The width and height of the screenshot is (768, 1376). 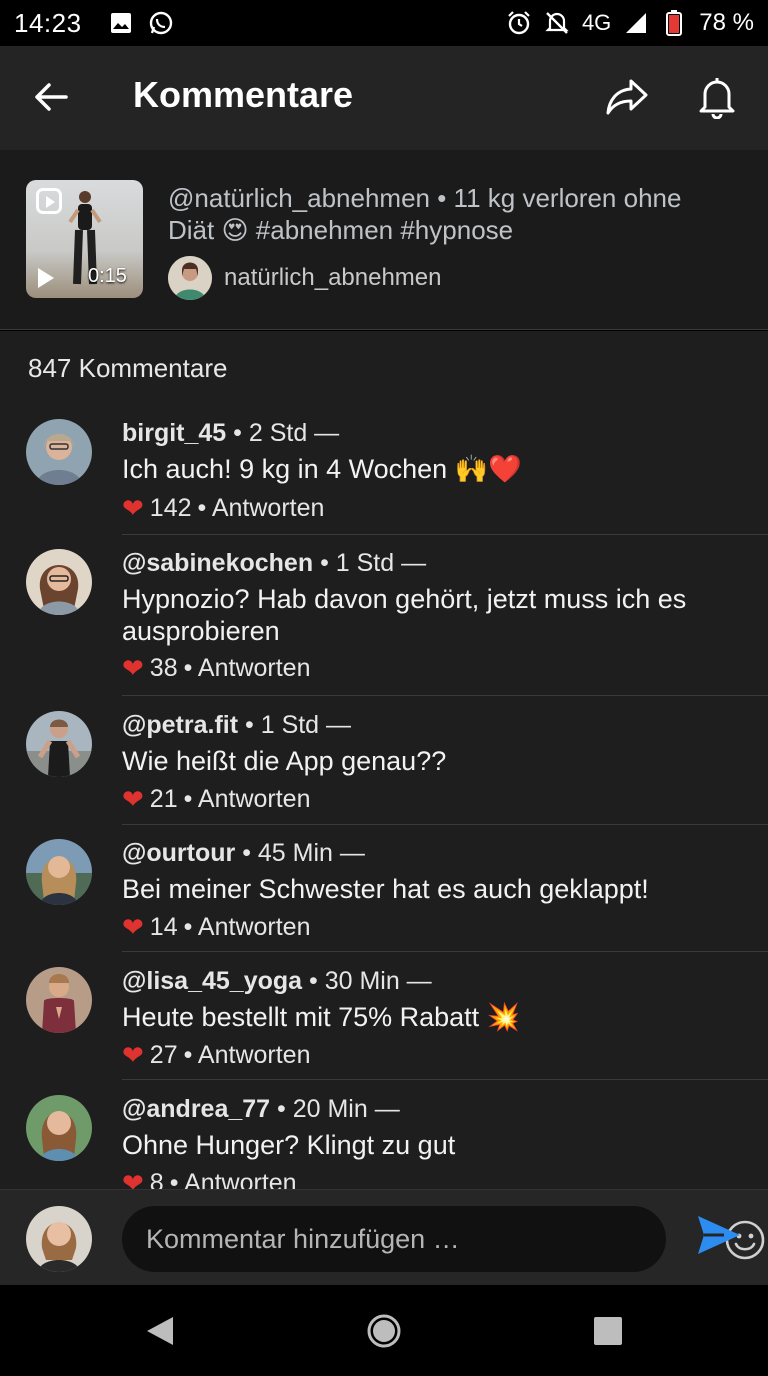 I want to click on page-title: Kommentare, so click(x=243, y=94).